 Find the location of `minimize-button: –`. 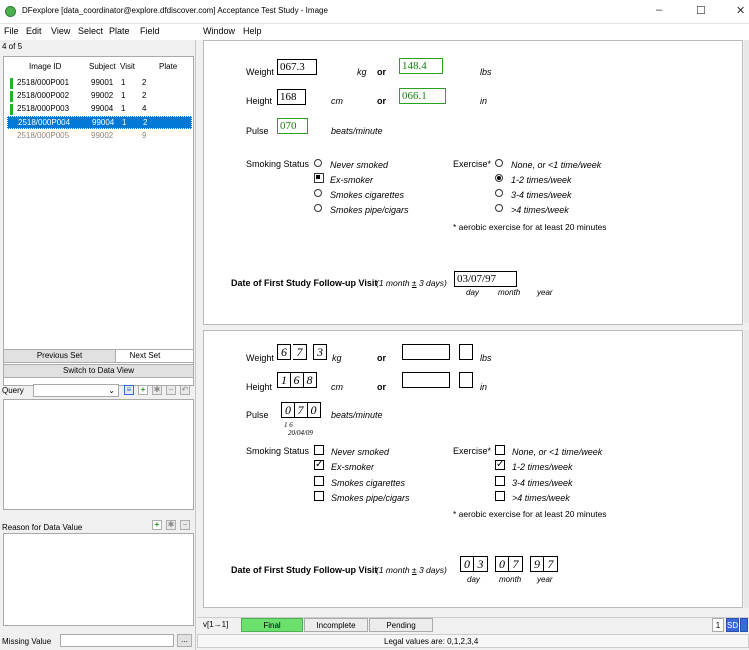

minimize-button: – is located at coordinates (659, 10).